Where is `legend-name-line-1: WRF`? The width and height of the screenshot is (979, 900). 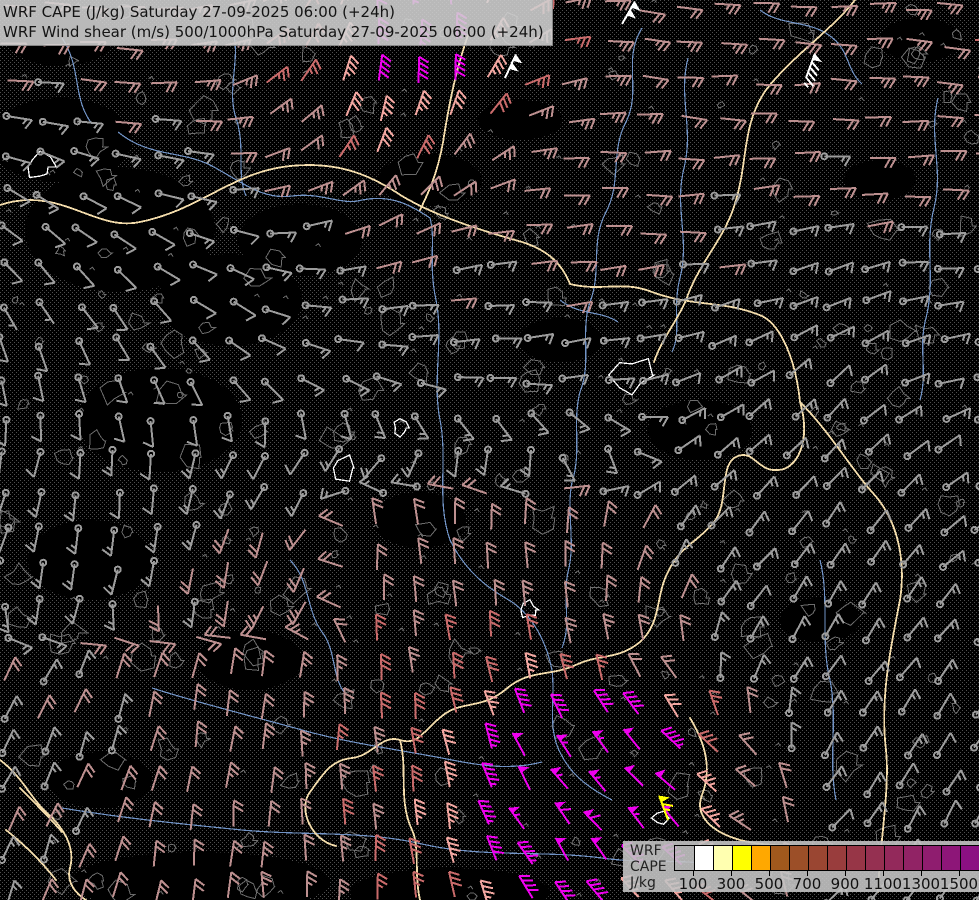 legend-name-line-1: WRF is located at coordinates (646, 851).